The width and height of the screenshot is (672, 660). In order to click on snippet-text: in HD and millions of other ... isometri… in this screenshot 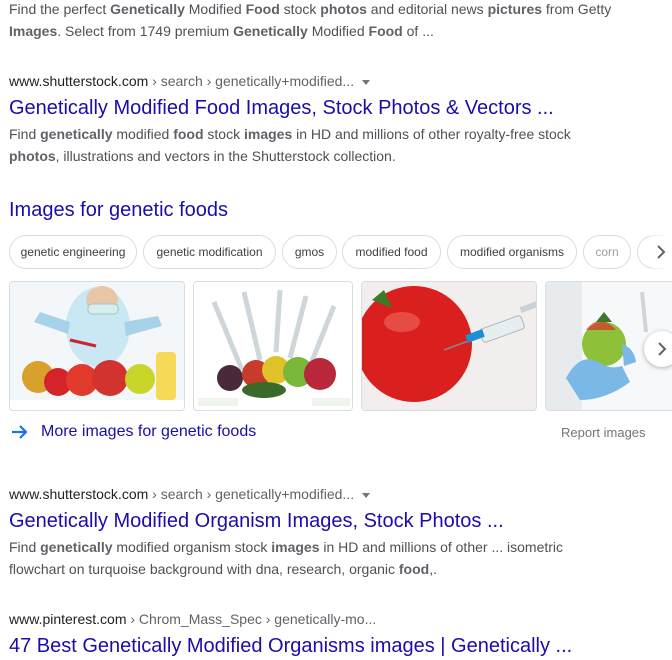, I will do `click(441, 547)`.